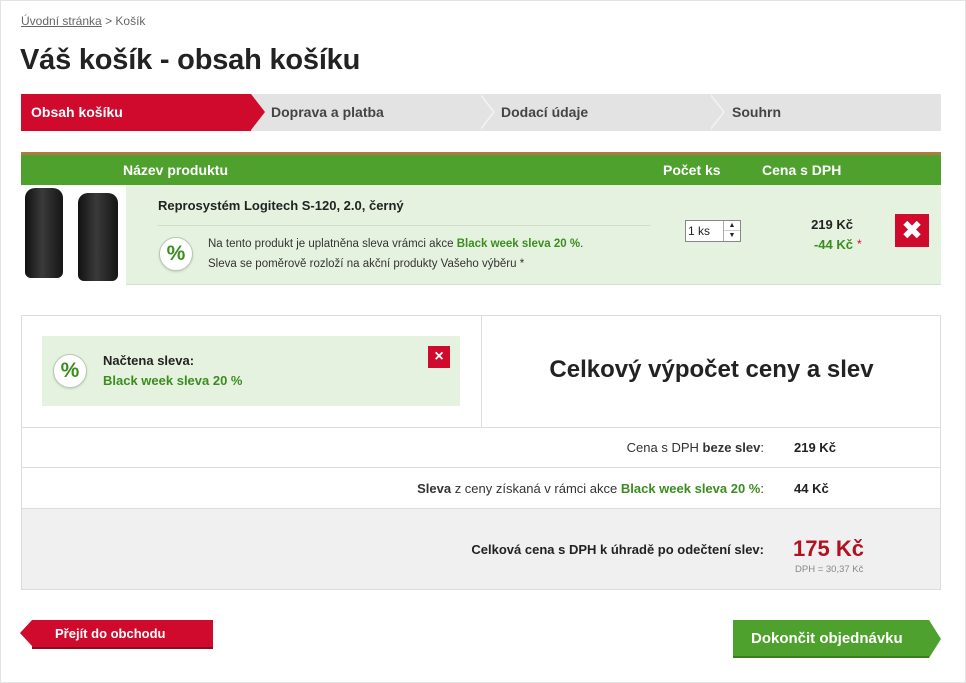  I want to click on breadcrumb-home-link: Úvodní stránka, so click(61, 21).